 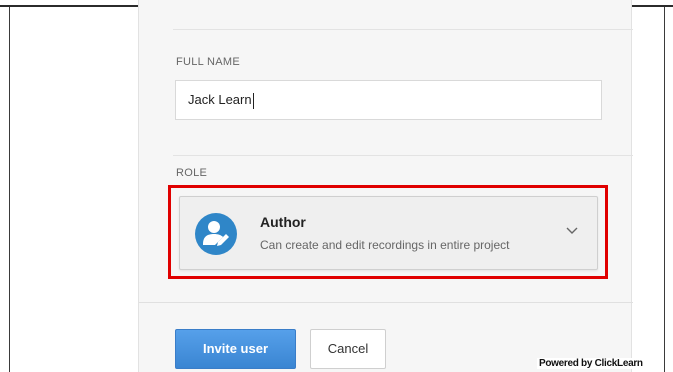 I want to click on full-name-label: FULL NAME, so click(x=208, y=62).